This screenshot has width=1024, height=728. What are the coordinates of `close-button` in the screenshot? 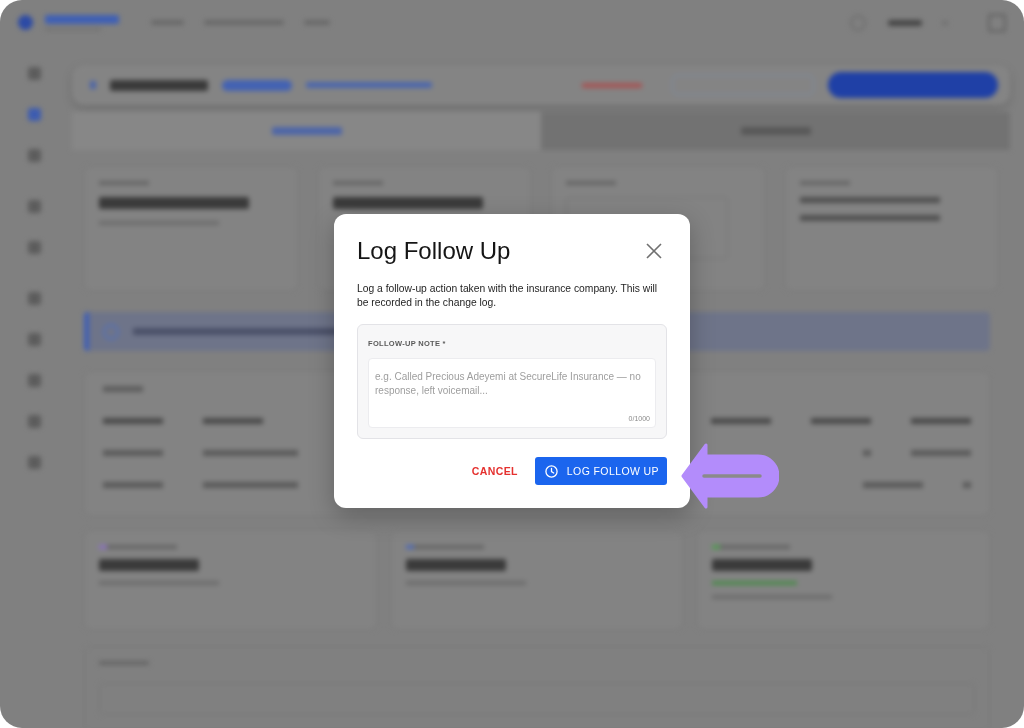 It's located at (654, 251).